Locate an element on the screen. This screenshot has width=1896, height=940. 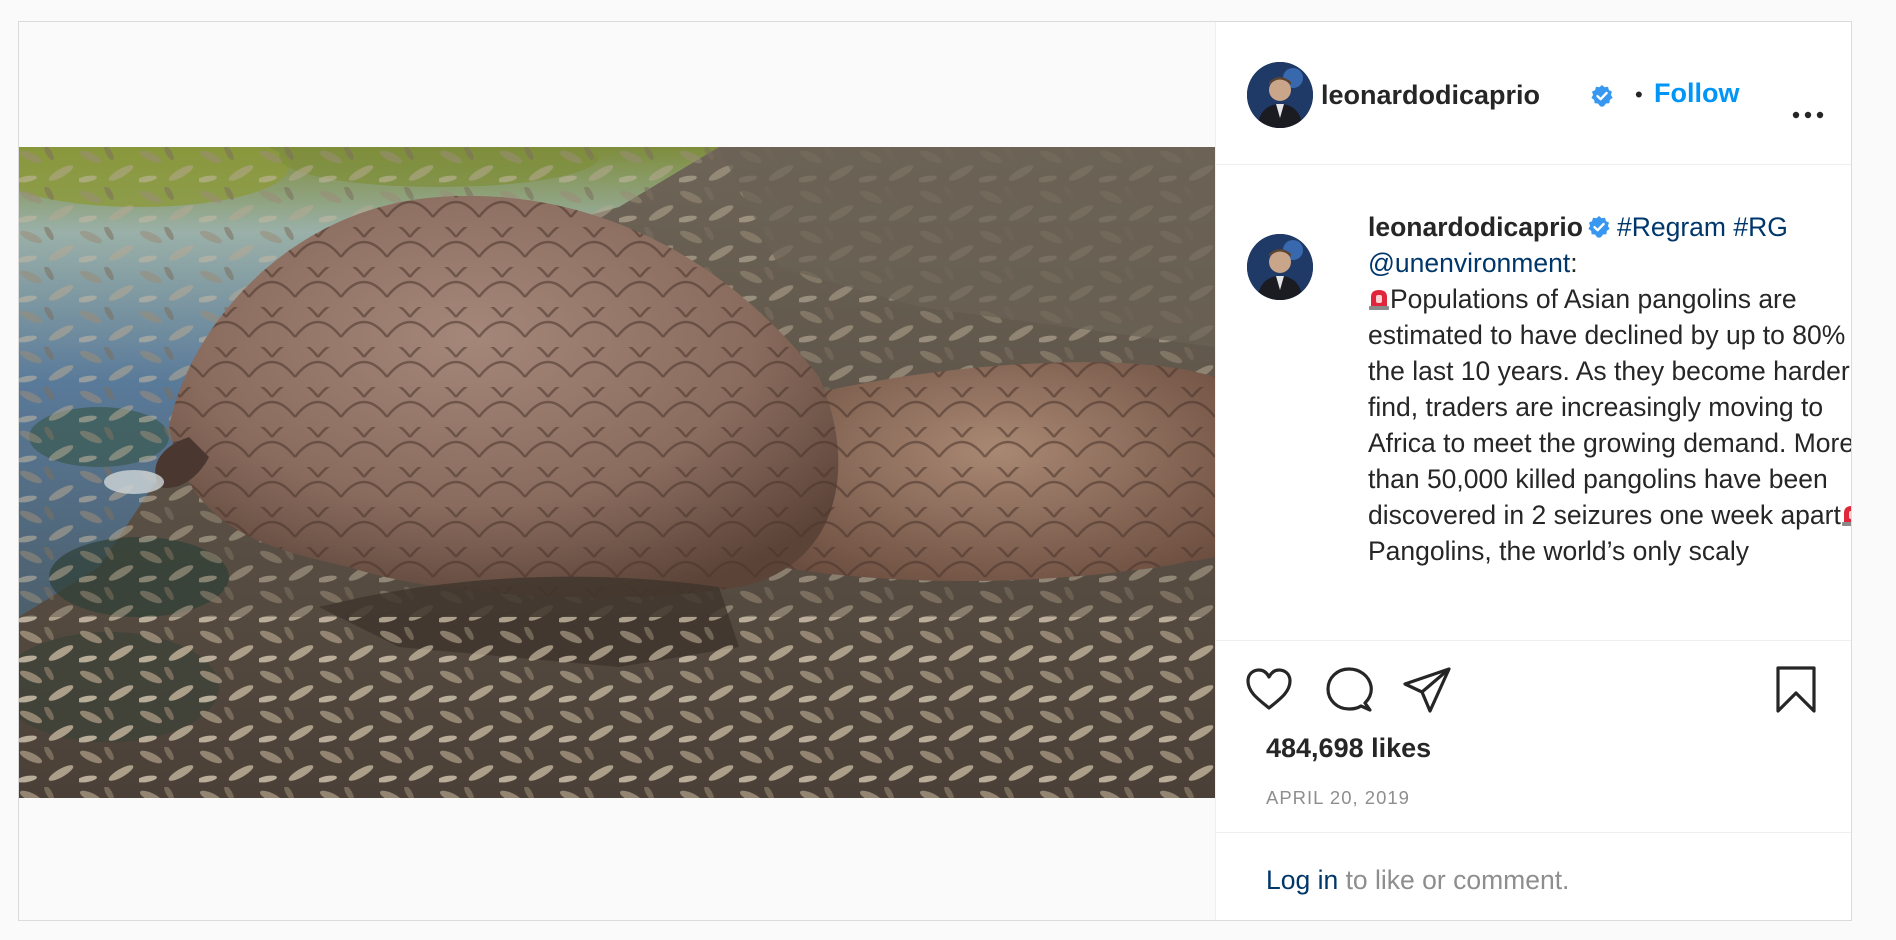
caption-author-avatar is located at coordinates (1280, 267).